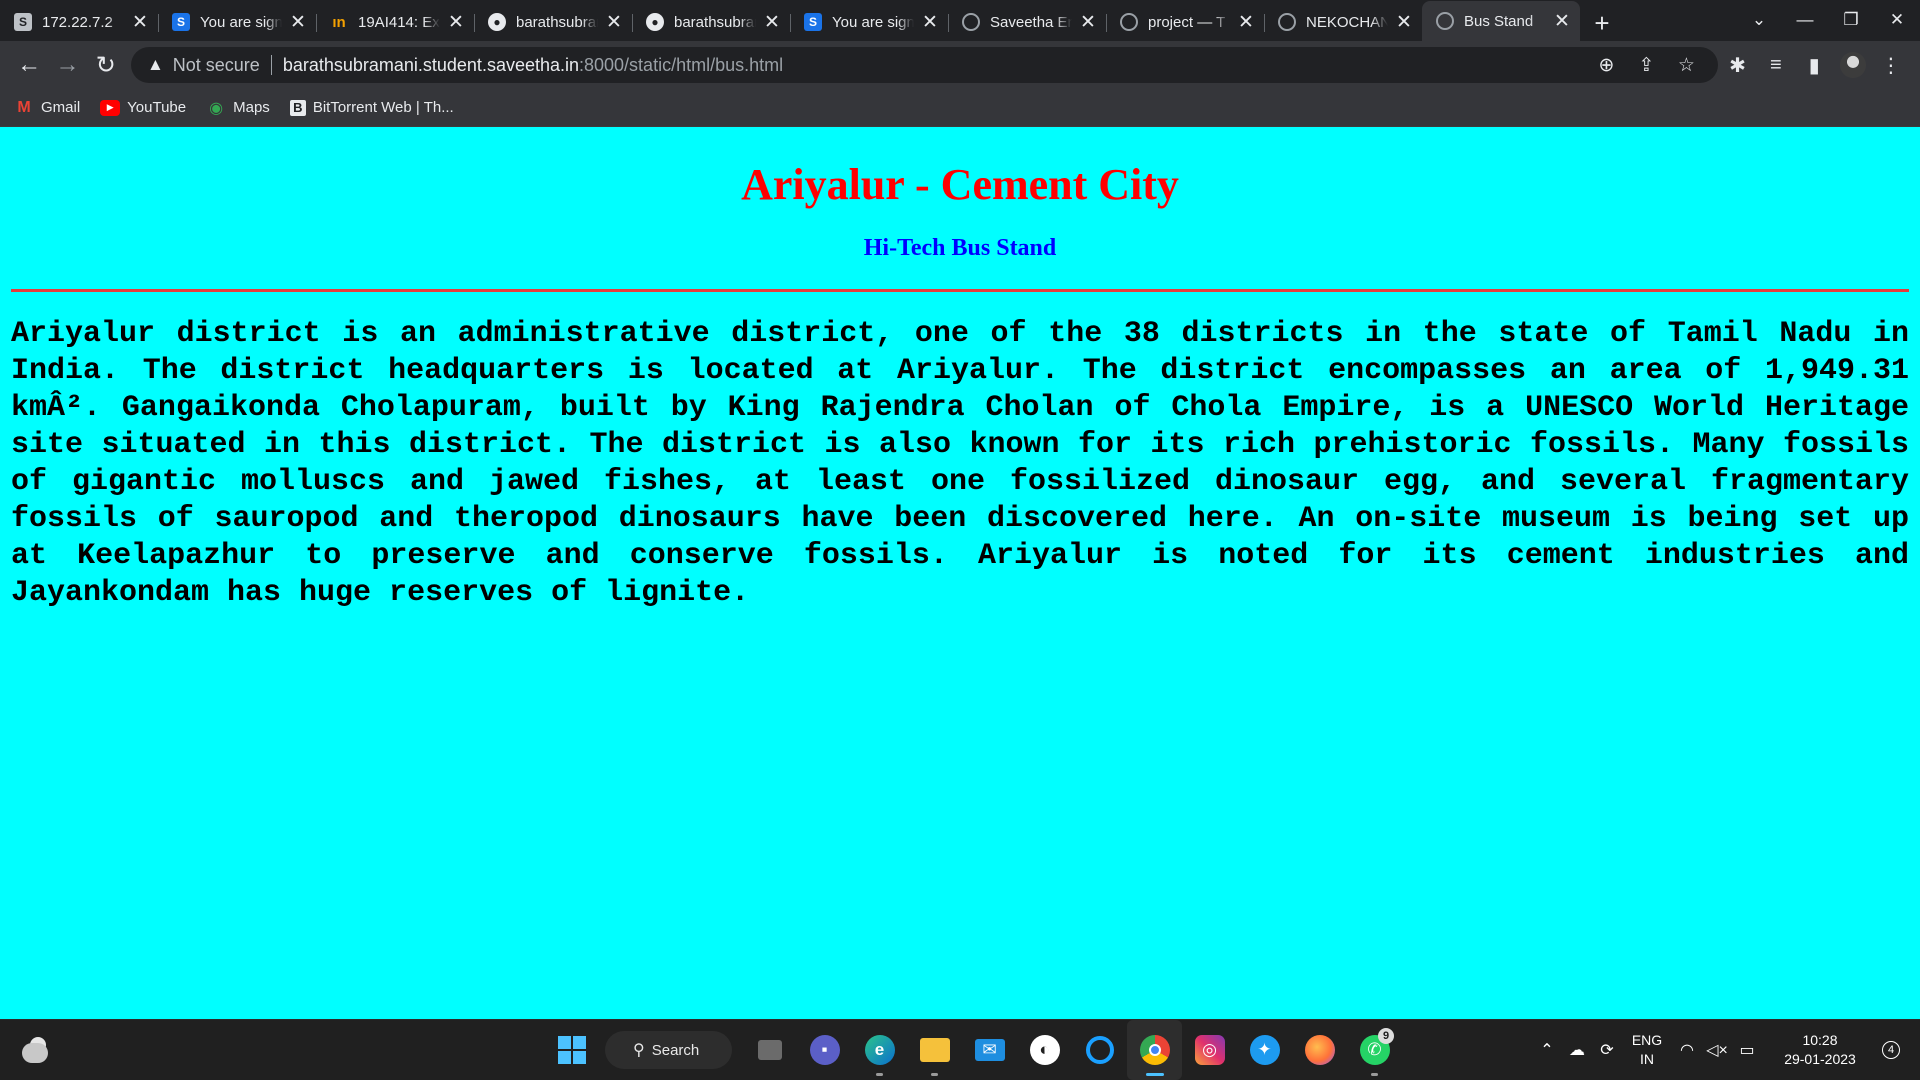 The height and width of the screenshot is (1080, 1920). What do you see at coordinates (1852, 65) in the screenshot?
I see `profile-button` at bounding box center [1852, 65].